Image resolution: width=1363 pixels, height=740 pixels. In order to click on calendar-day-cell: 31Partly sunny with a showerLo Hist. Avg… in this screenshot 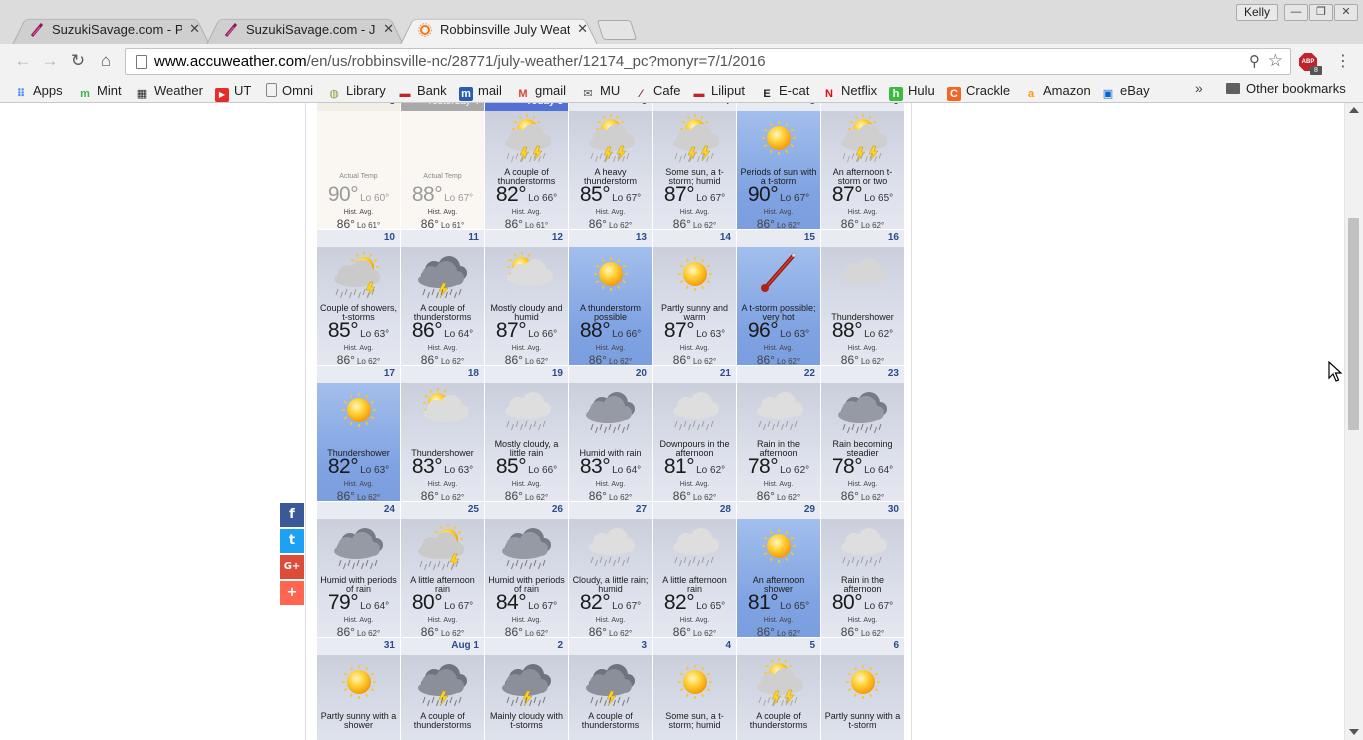, I will do `click(358, 689)`.